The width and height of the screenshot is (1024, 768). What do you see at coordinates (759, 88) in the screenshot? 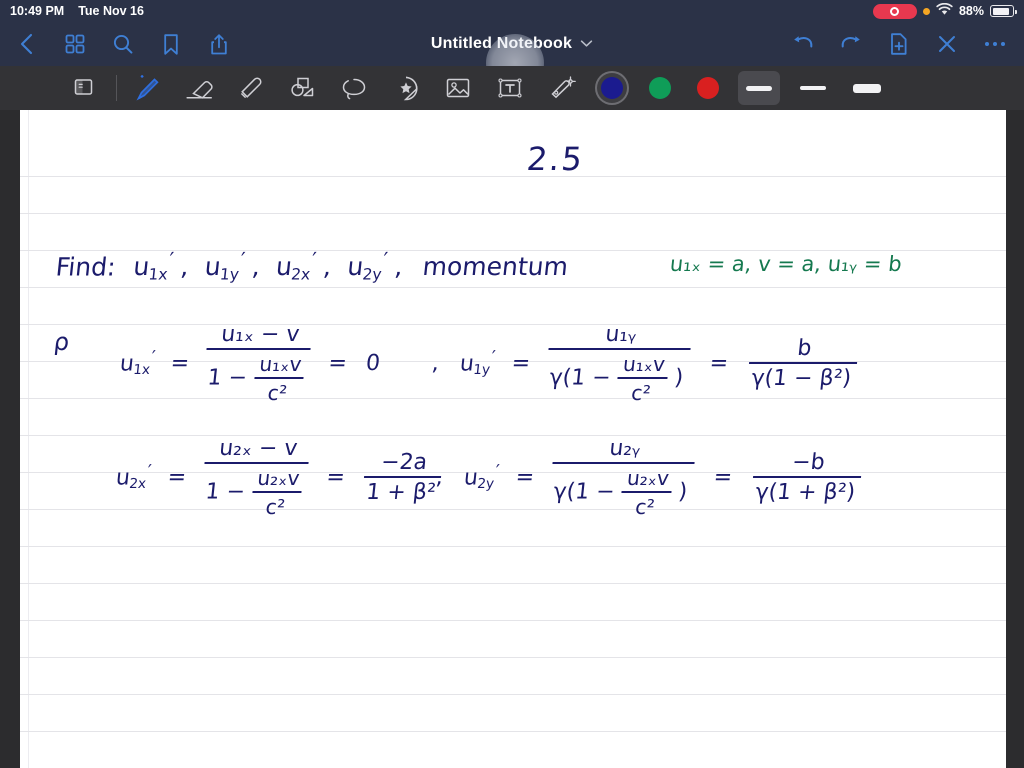
I see `stroke-width-thin` at bounding box center [759, 88].